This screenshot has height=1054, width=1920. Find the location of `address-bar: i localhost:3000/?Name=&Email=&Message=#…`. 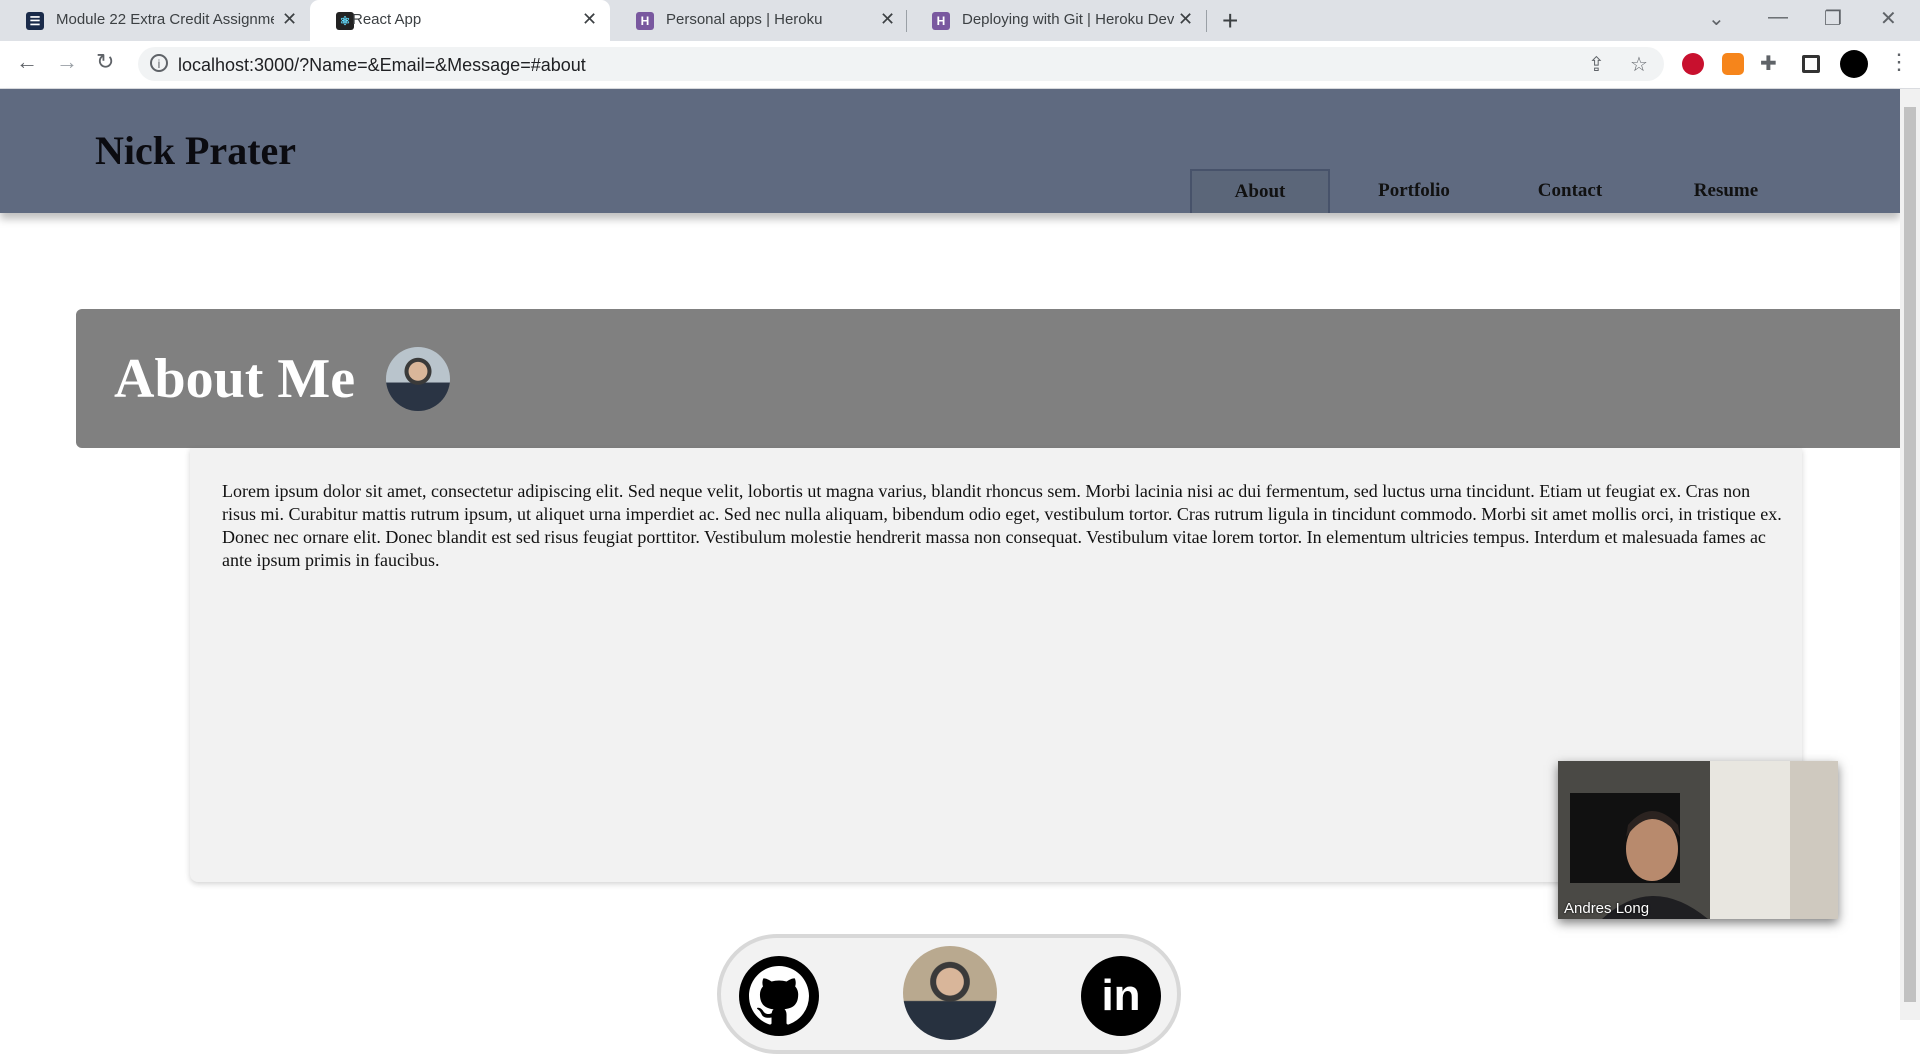

address-bar: i localhost:3000/?Name=&Email=&Message=#… is located at coordinates (901, 64).